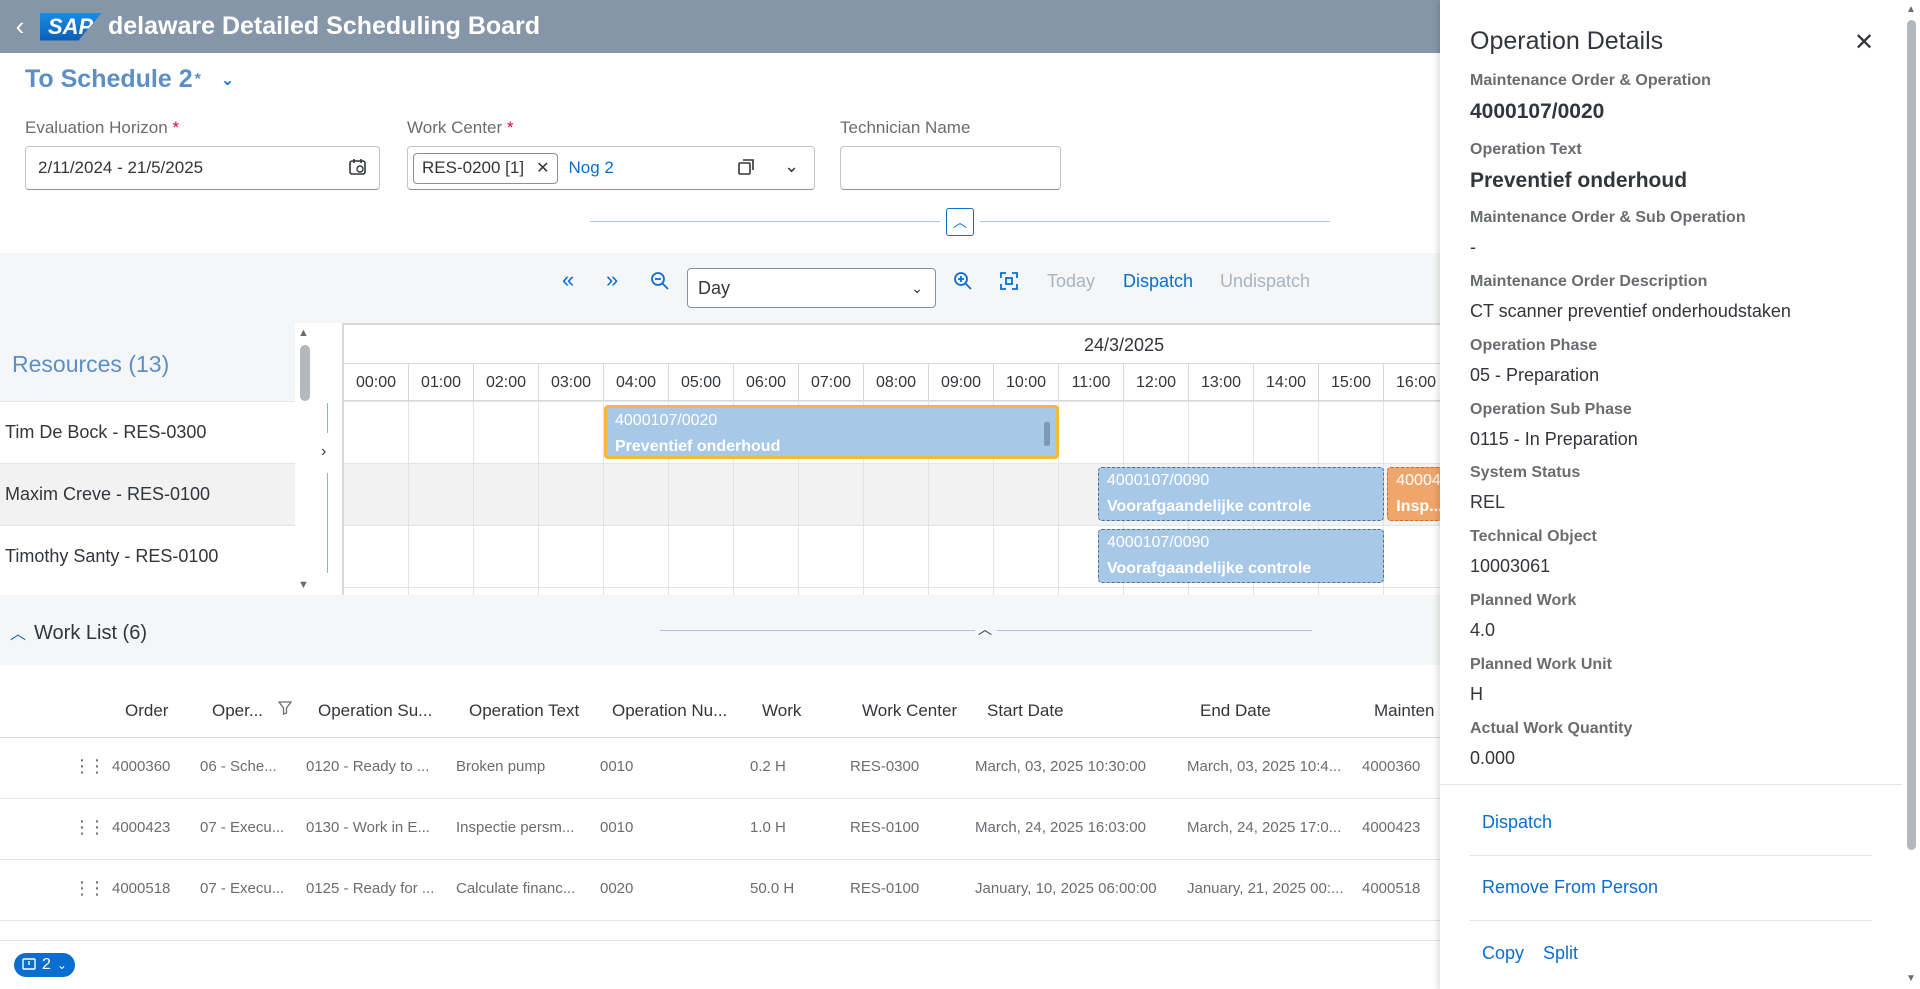 This screenshot has width=1920, height=989. Describe the element at coordinates (147, 432) in the screenshot. I see `resource-row: Tim De Bock - RES-0300` at that location.